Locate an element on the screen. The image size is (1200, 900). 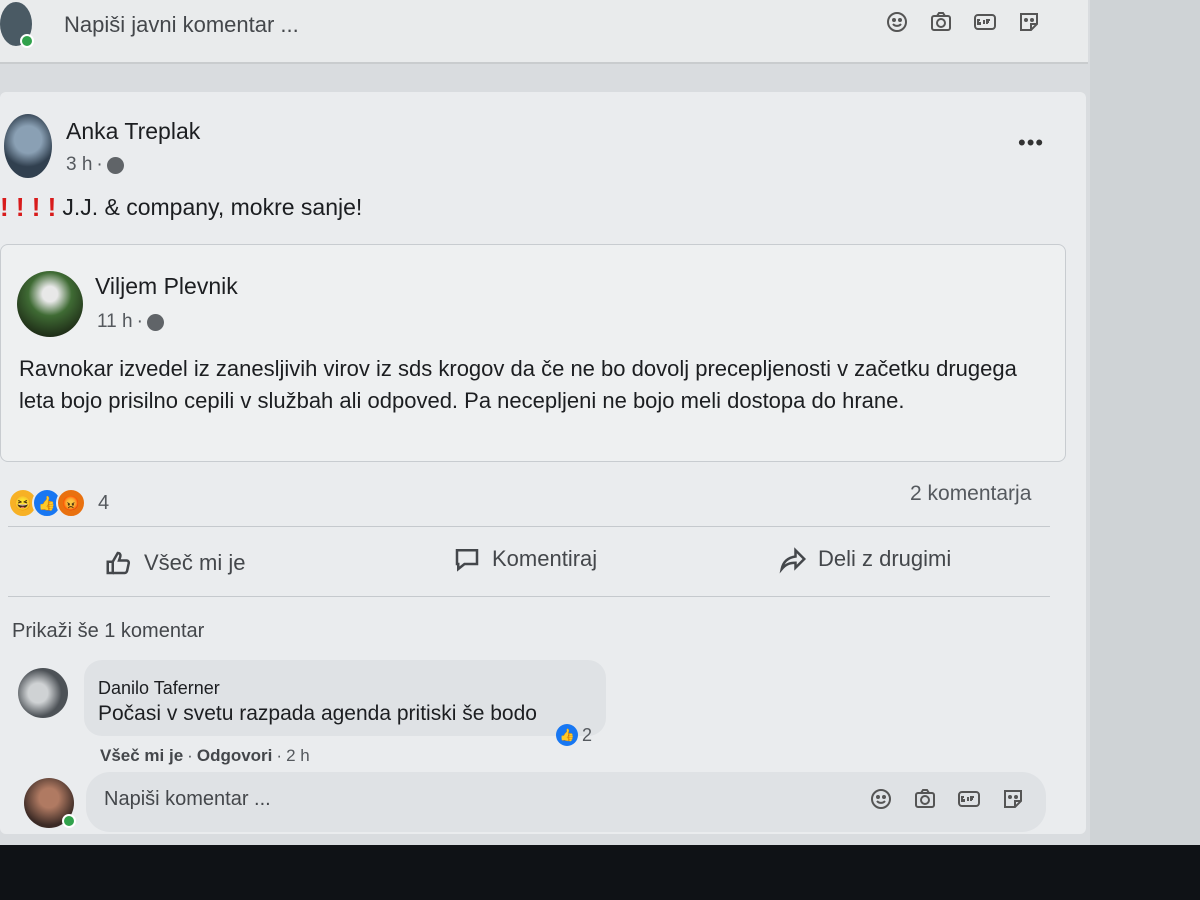
post-author-name: Anka Treplak is located at coordinates (133, 131).